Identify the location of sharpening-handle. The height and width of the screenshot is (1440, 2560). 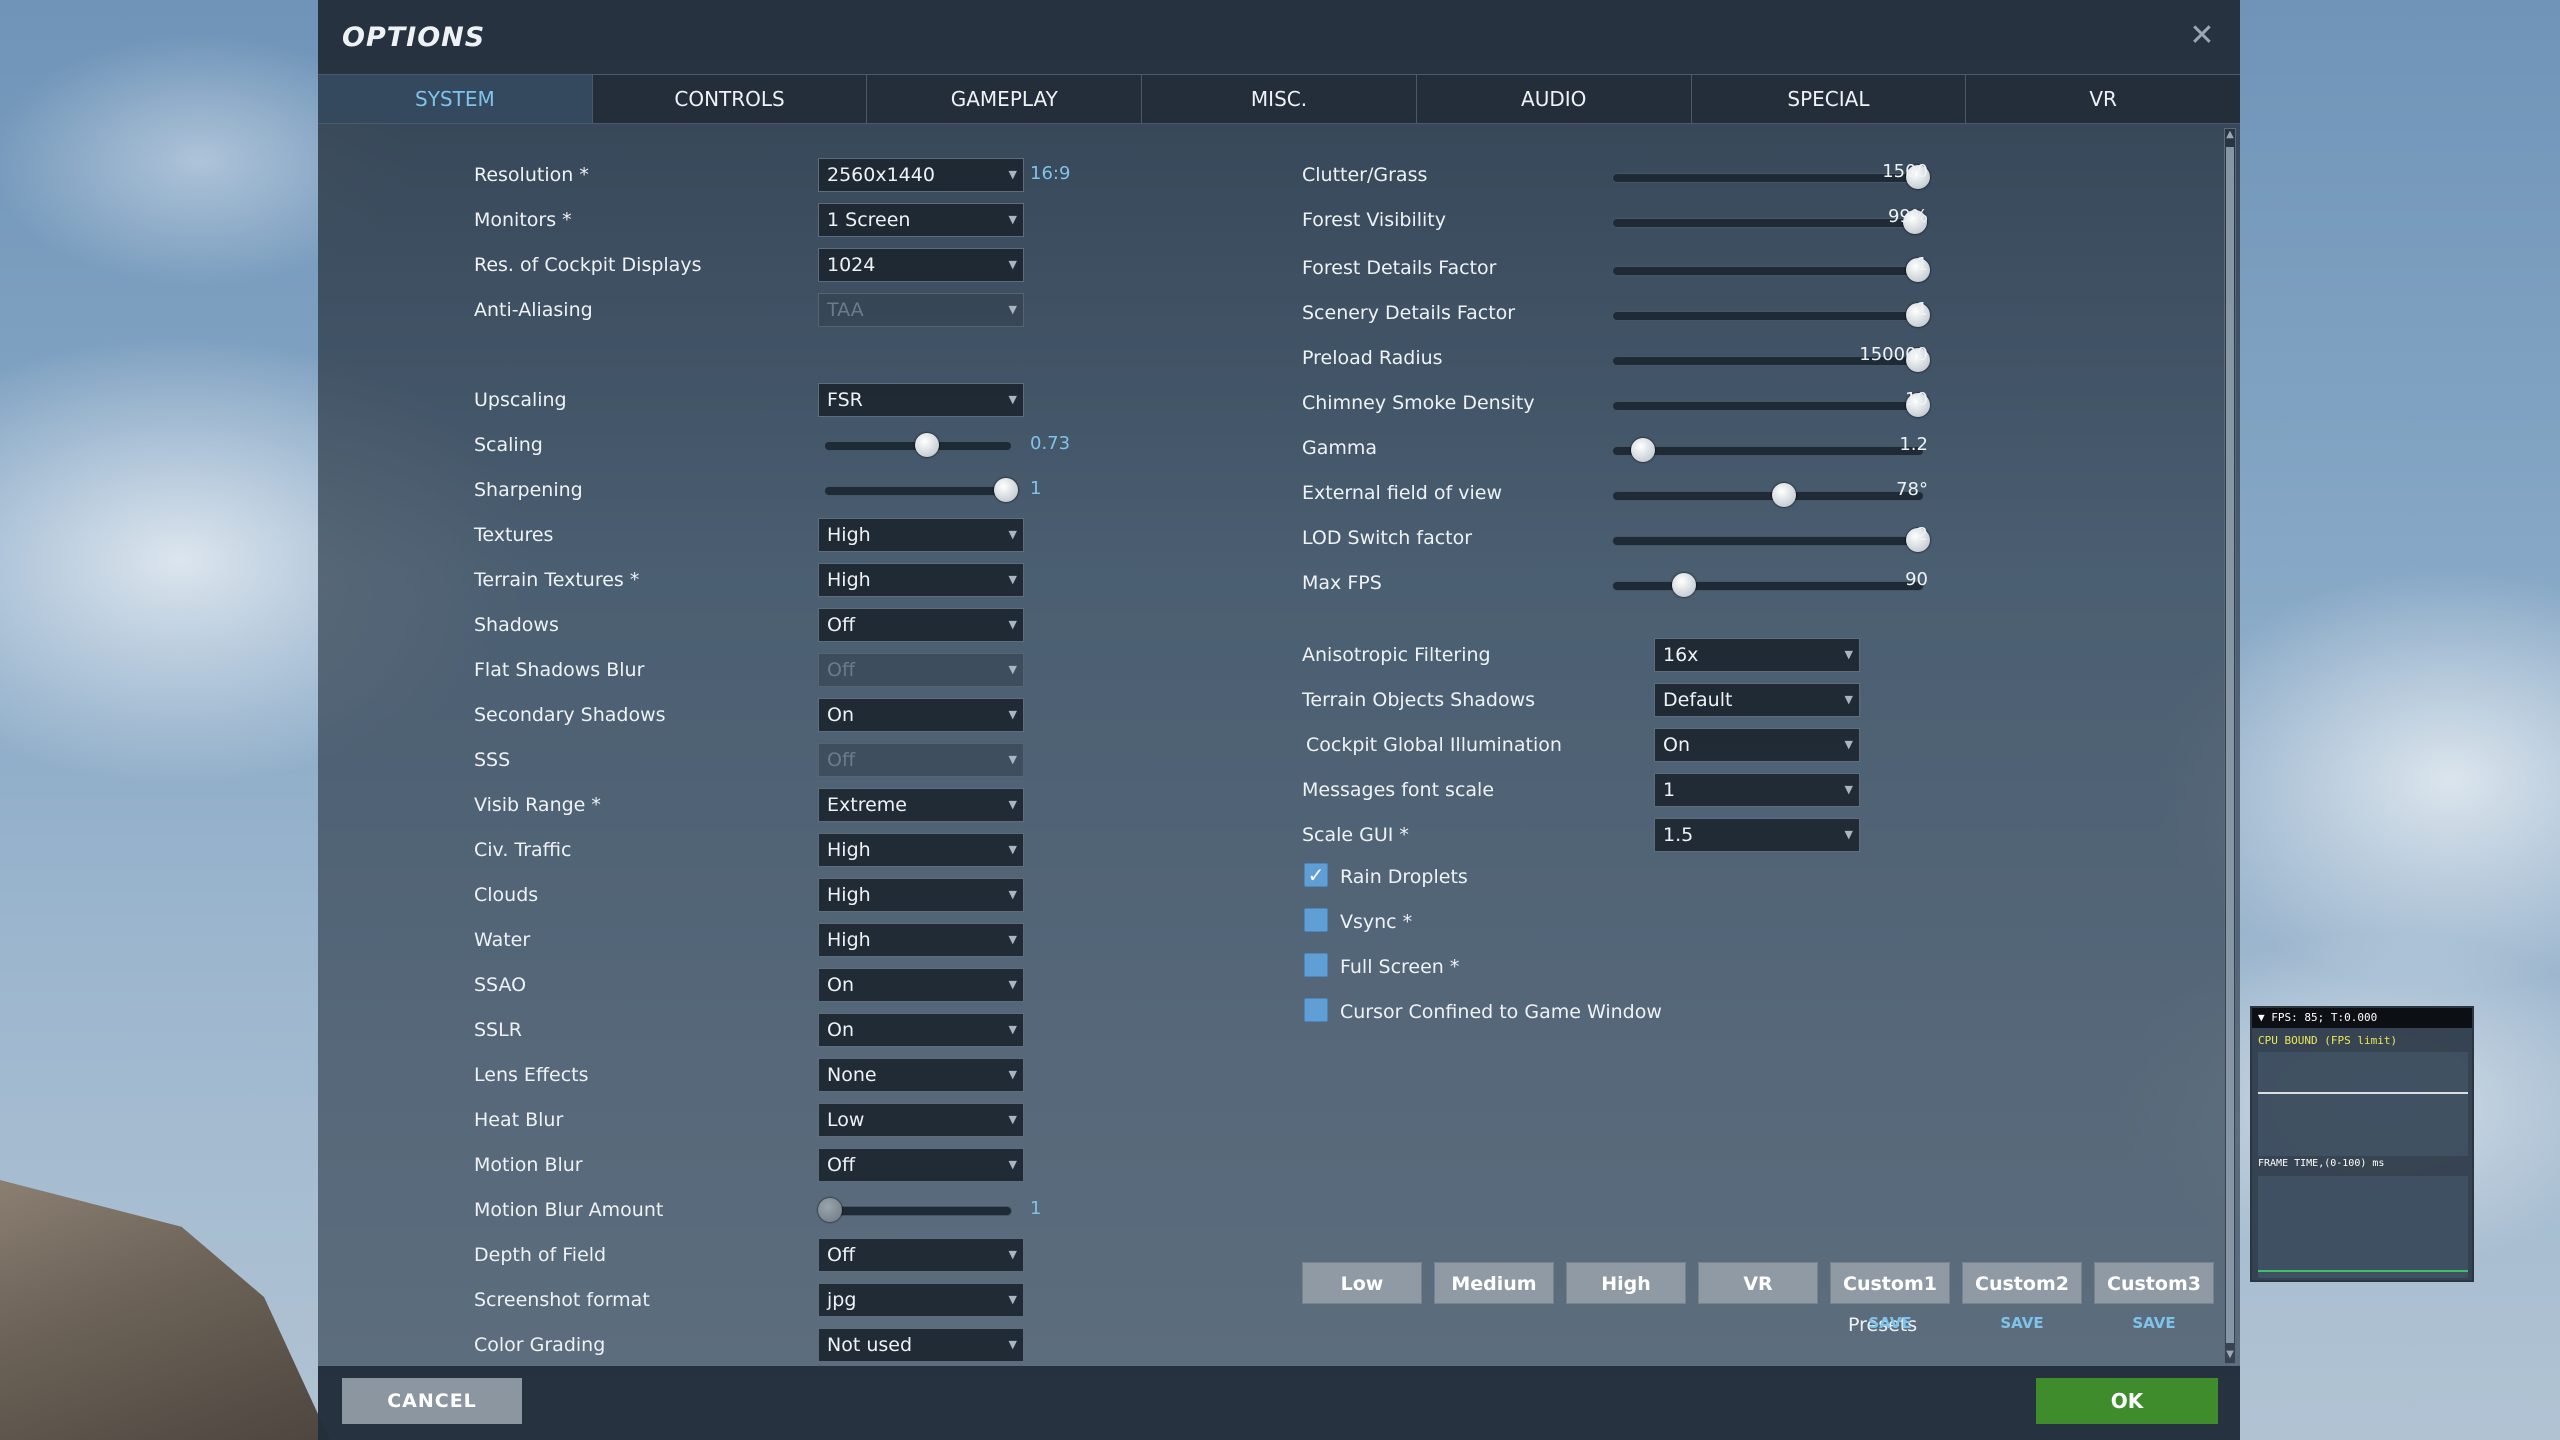
(1006, 490).